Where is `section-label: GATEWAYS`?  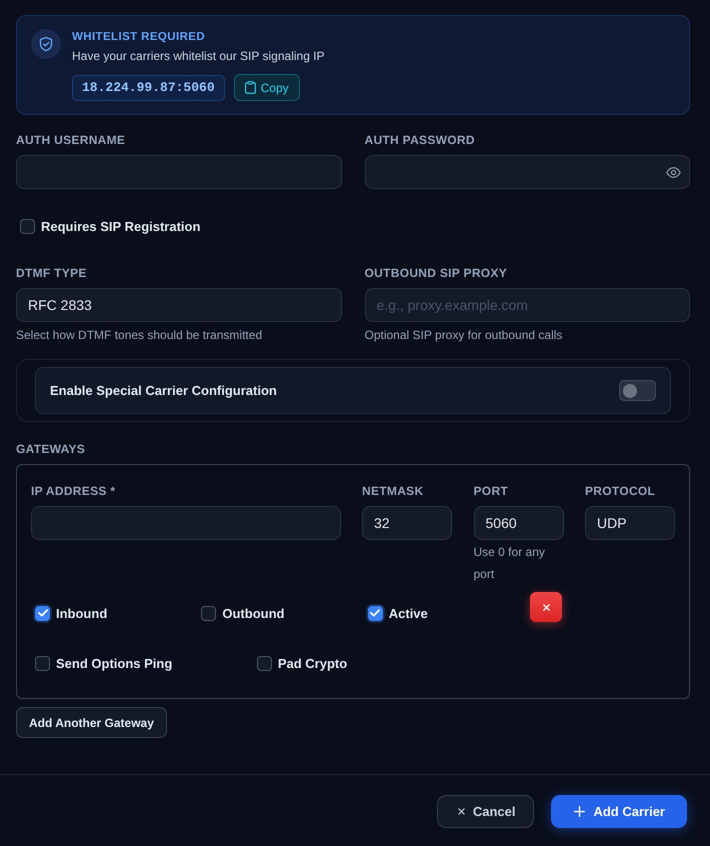
section-label: GATEWAYS is located at coordinates (51, 449).